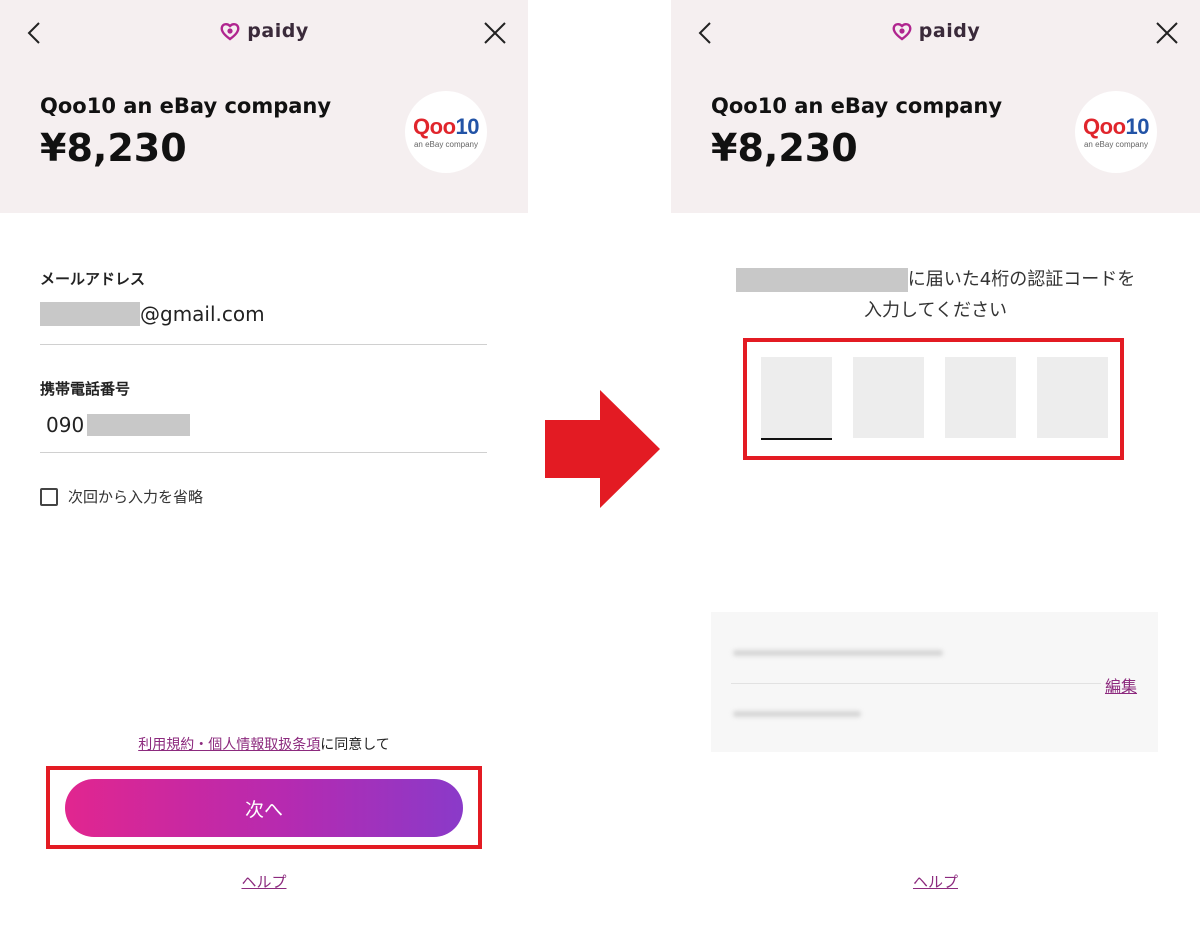 The image size is (1200, 933). I want to click on remember-label: 次回から入力を省略, so click(136, 497).